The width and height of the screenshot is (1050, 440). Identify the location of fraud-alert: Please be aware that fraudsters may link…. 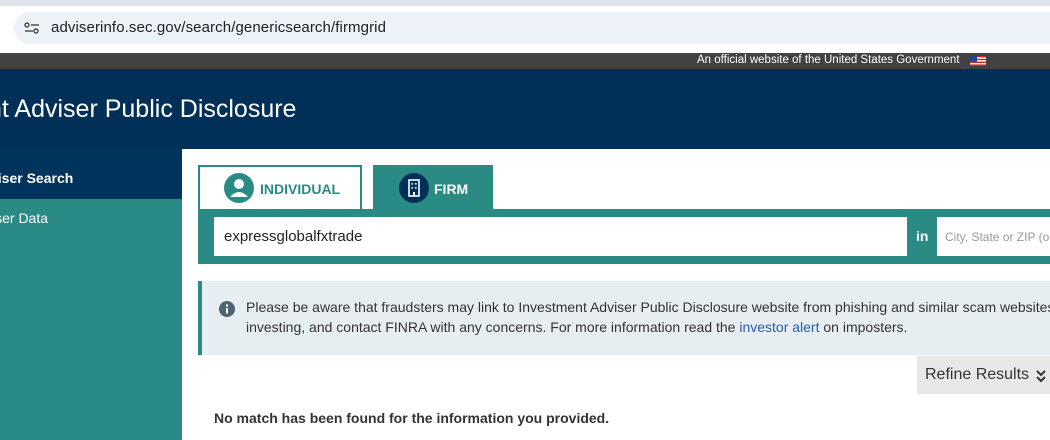
(624, 318).